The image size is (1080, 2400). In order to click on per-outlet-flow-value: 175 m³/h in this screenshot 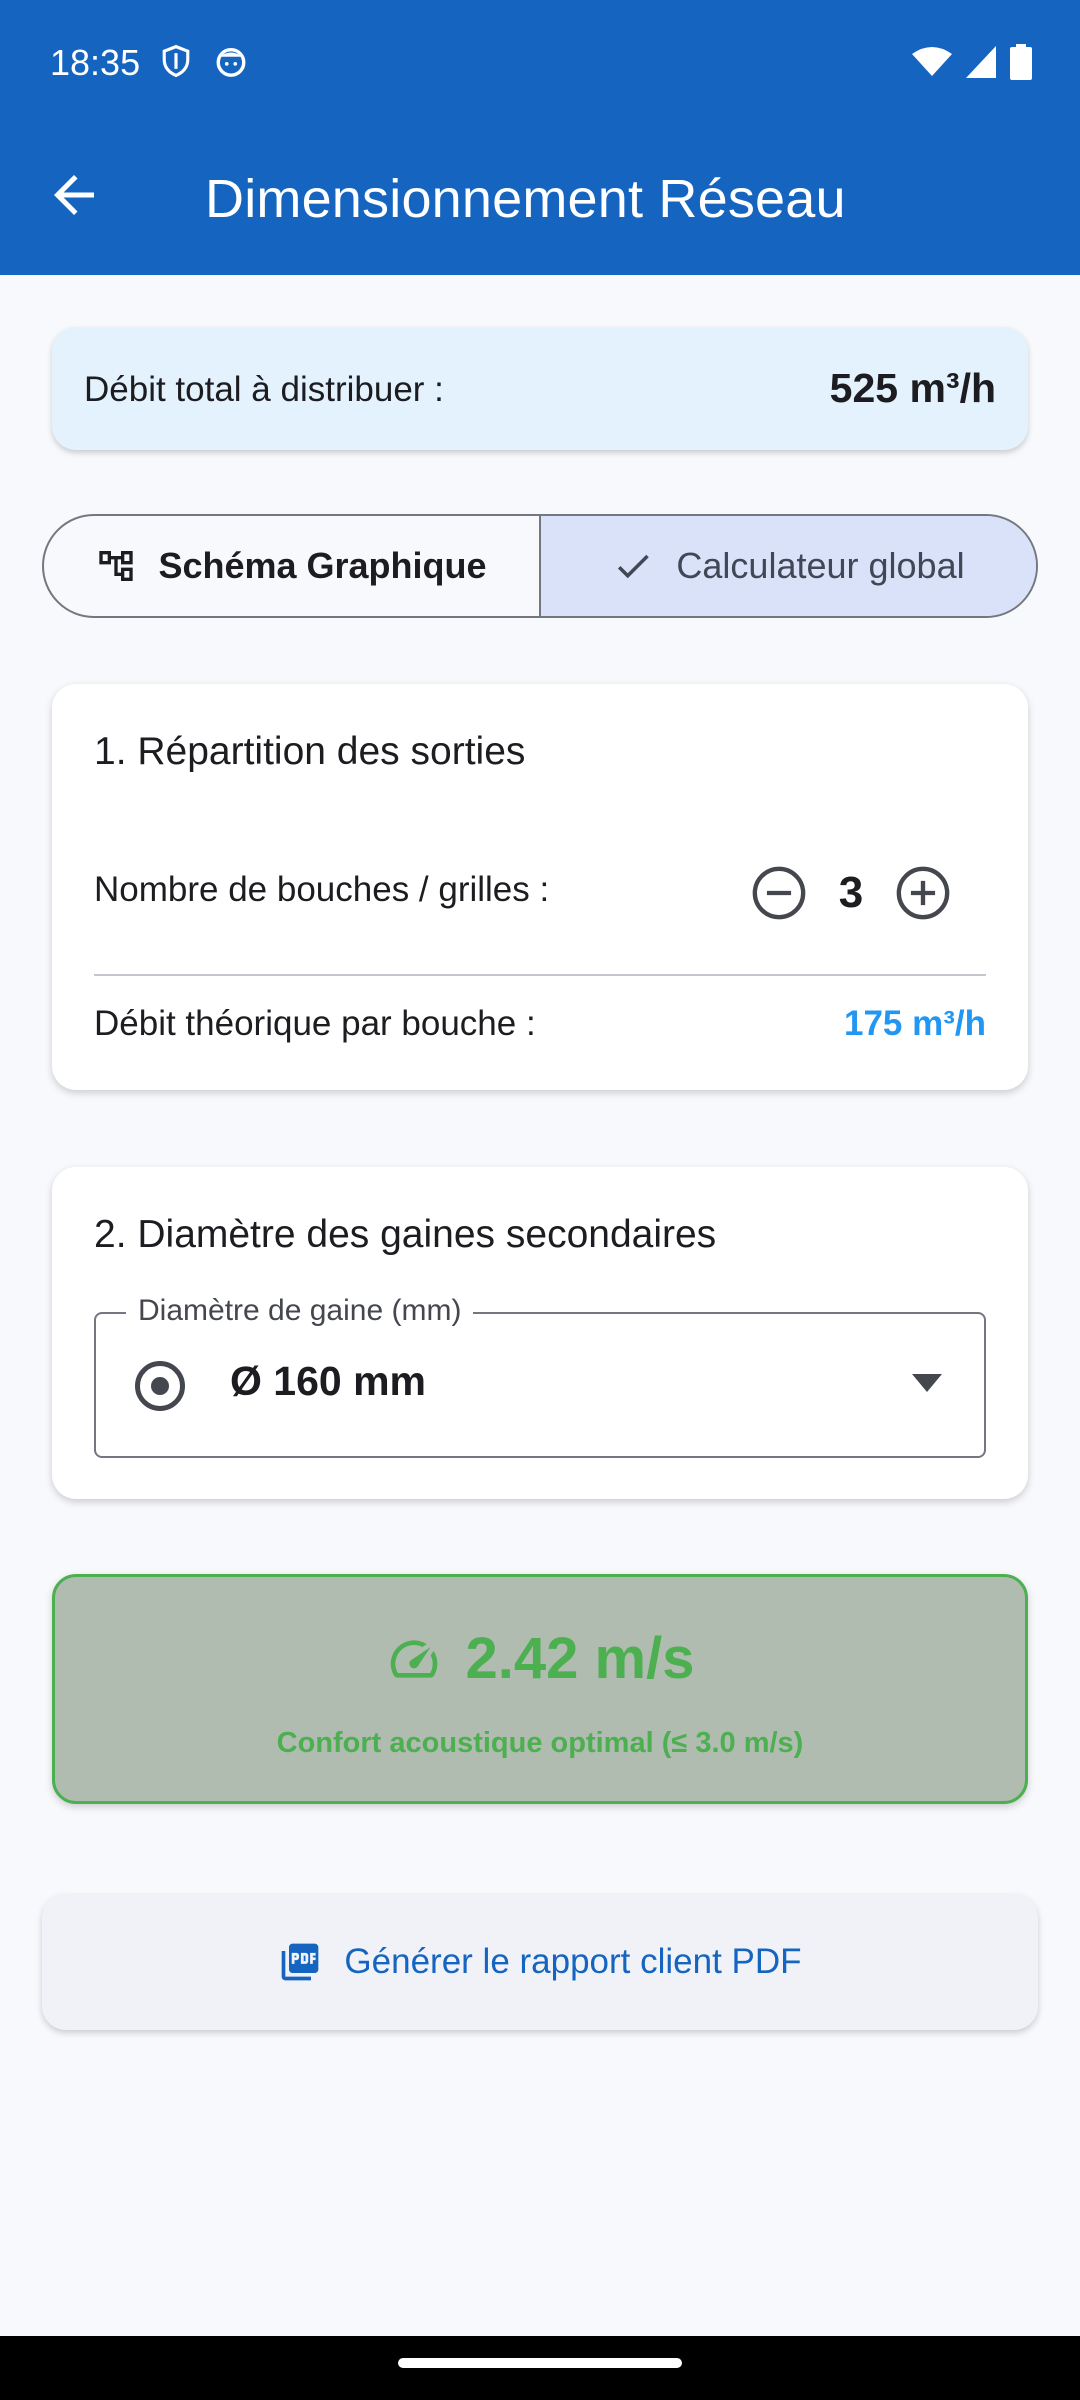, I will do `click(915, 1023)`.